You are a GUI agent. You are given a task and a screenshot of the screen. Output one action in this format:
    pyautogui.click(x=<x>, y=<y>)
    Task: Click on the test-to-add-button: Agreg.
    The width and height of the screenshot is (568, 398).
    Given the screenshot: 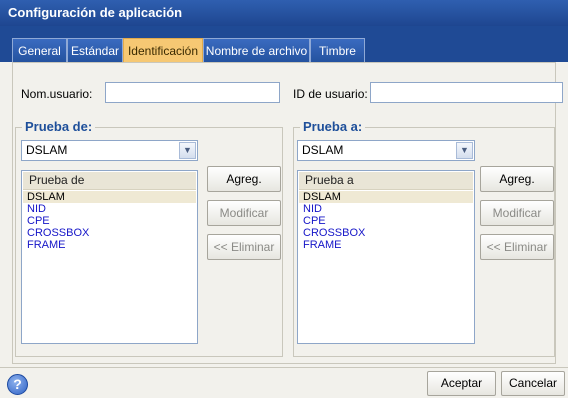 What is the action you would take?
    pyautogui.click(x=517, y=179)
    